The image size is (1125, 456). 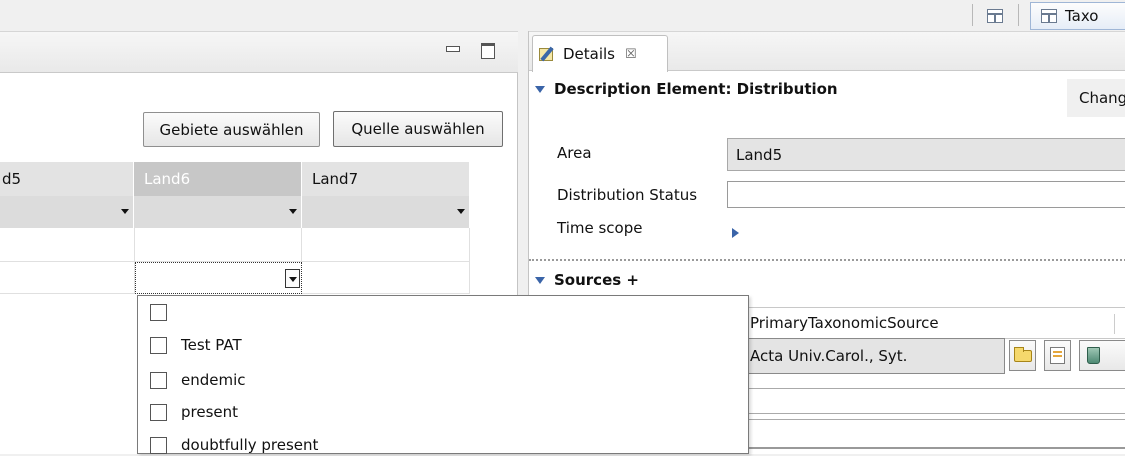 I want to click on minimize-icon, so click(x=453, y=49).